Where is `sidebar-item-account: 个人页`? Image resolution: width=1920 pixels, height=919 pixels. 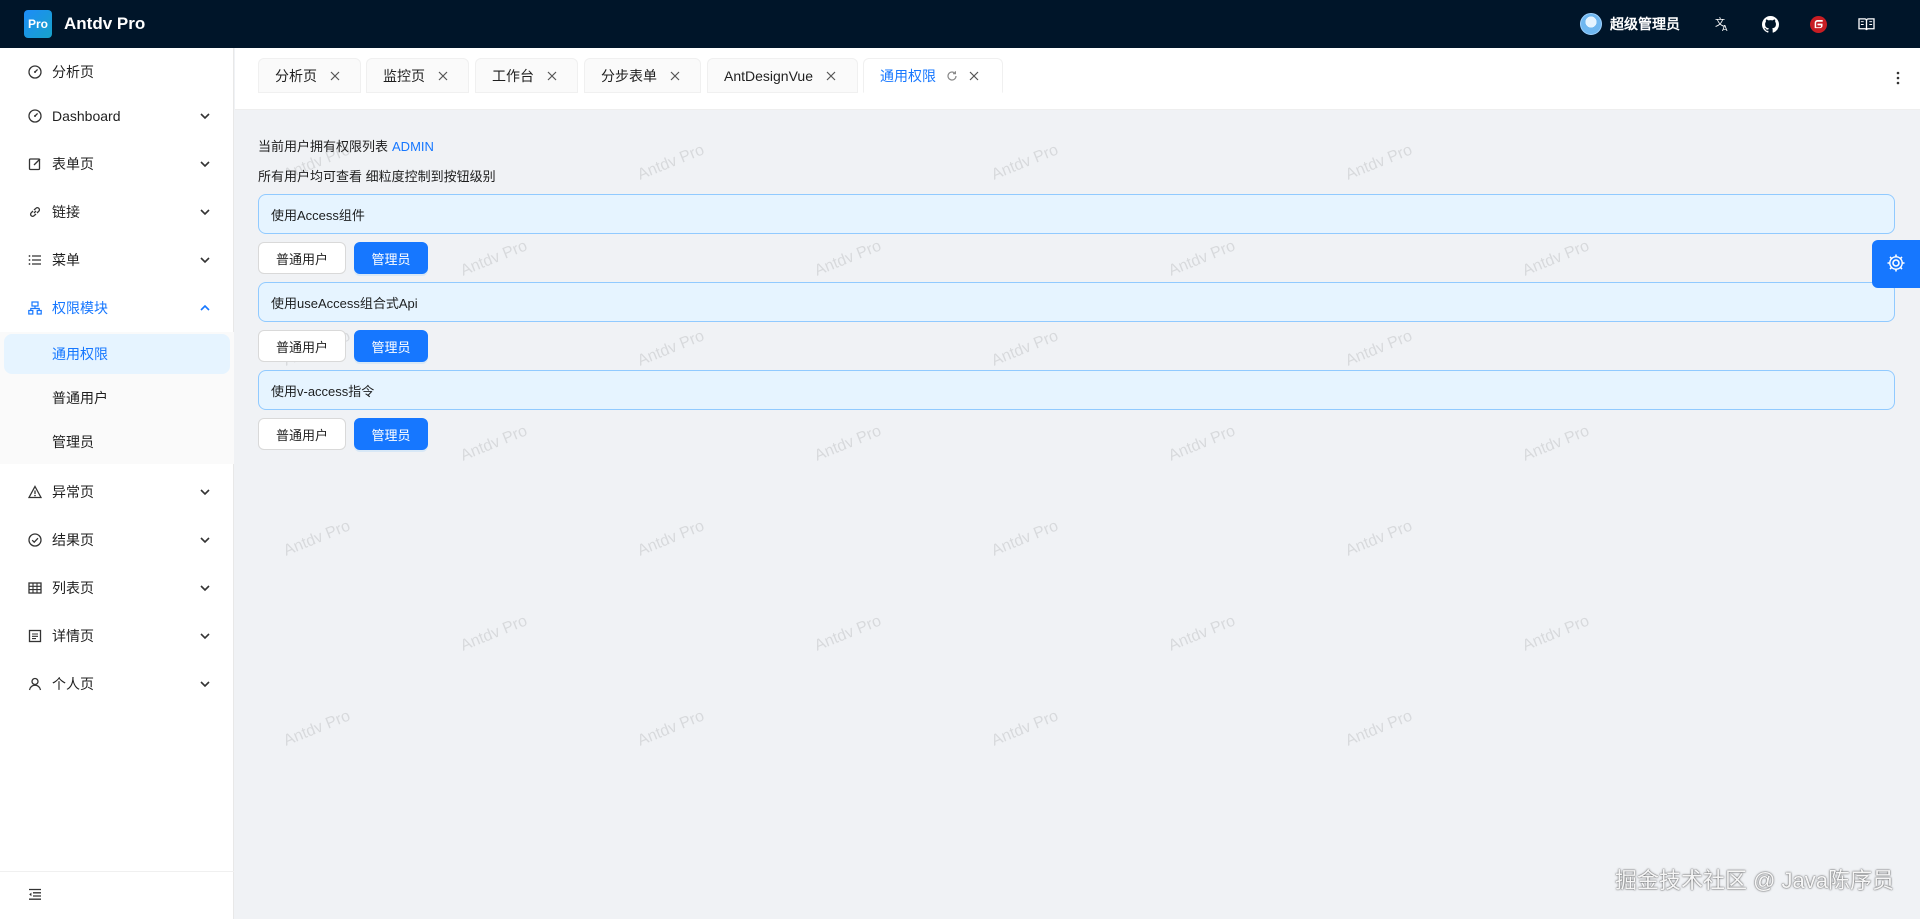 sidebar-item-account: 个人页 is located at coordinates (117, 684).